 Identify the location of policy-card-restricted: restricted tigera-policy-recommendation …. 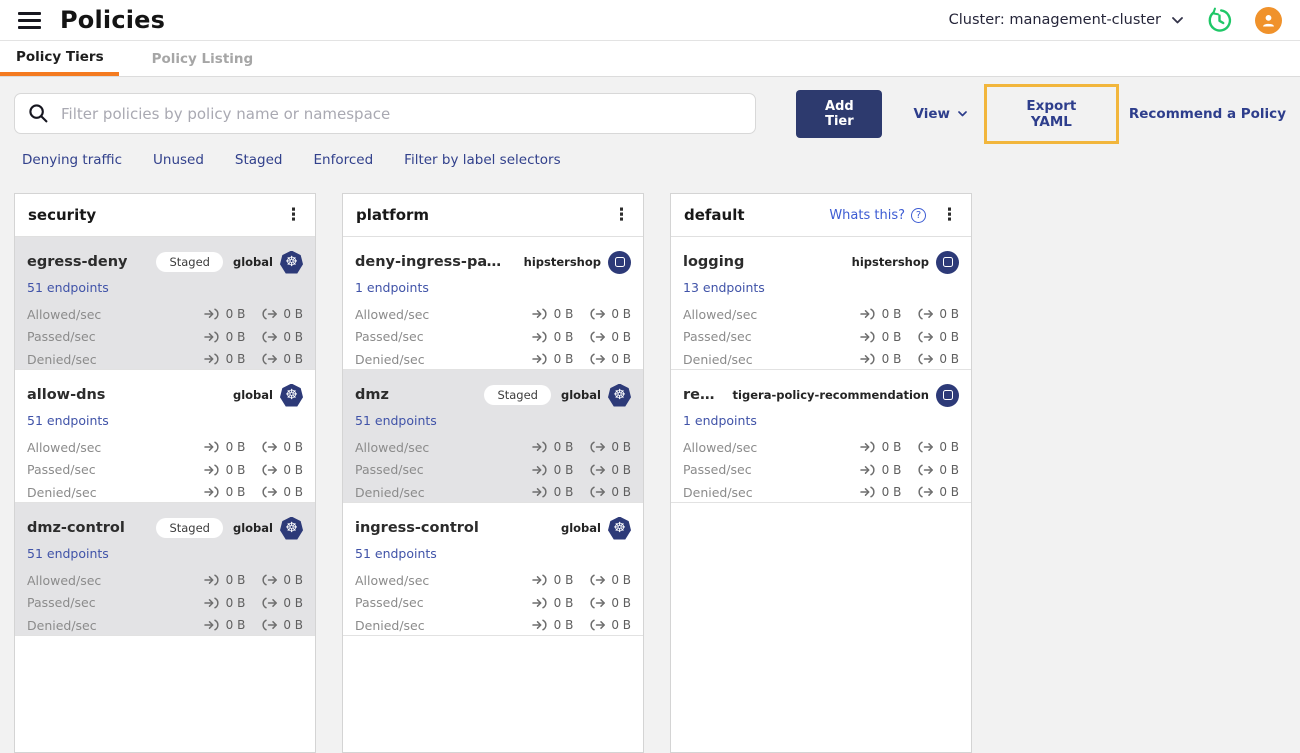
(821, 436).